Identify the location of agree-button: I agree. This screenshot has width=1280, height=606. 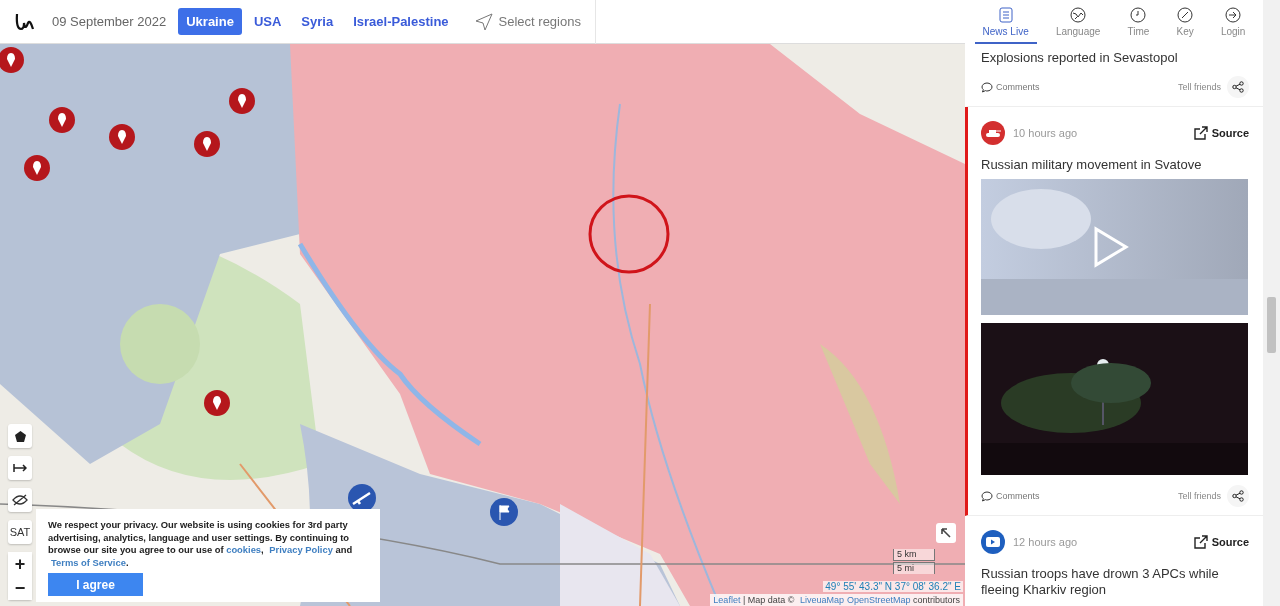
(95, 584).